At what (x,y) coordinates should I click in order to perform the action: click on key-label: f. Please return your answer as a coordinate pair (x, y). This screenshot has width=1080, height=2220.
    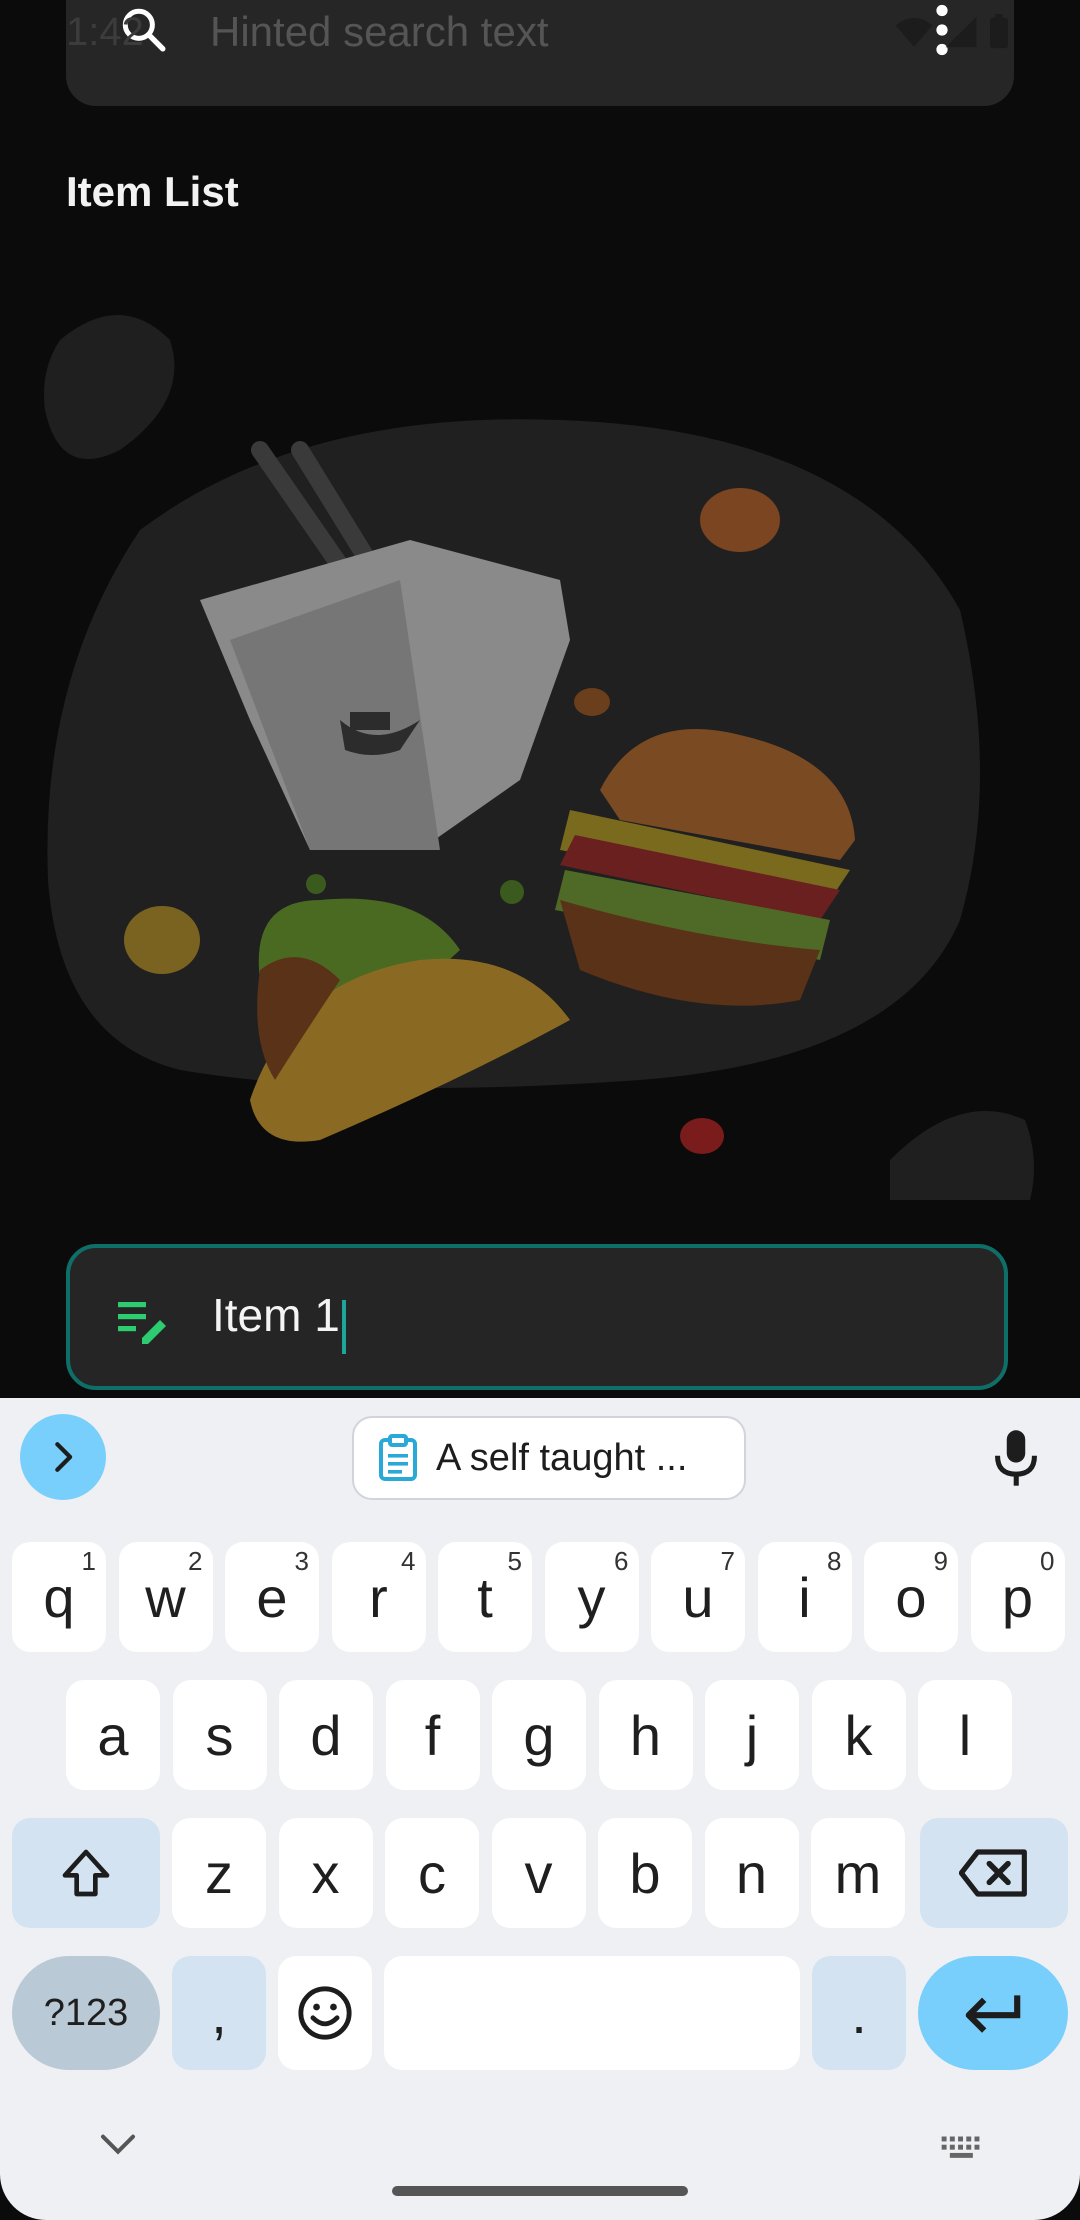
    Looking at the image, I should click on (432, 1735).